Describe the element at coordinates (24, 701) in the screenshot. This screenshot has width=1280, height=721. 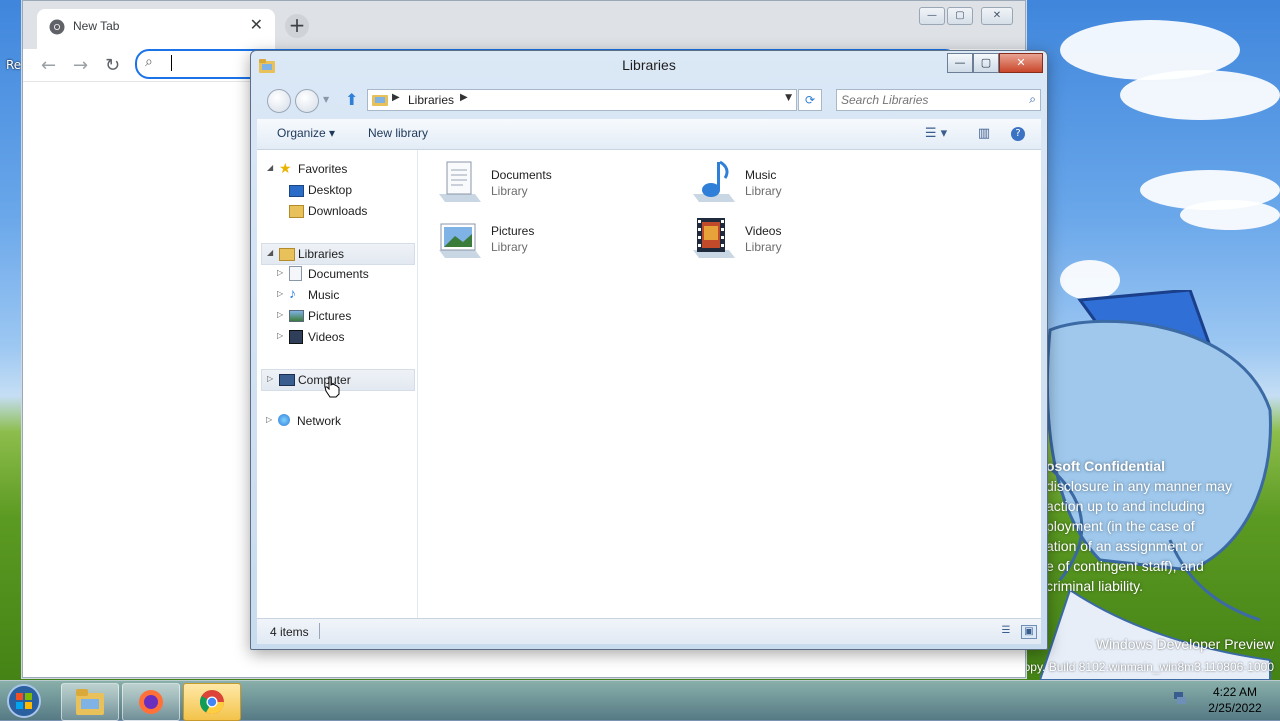
I see `start-orb-icon` at that location.